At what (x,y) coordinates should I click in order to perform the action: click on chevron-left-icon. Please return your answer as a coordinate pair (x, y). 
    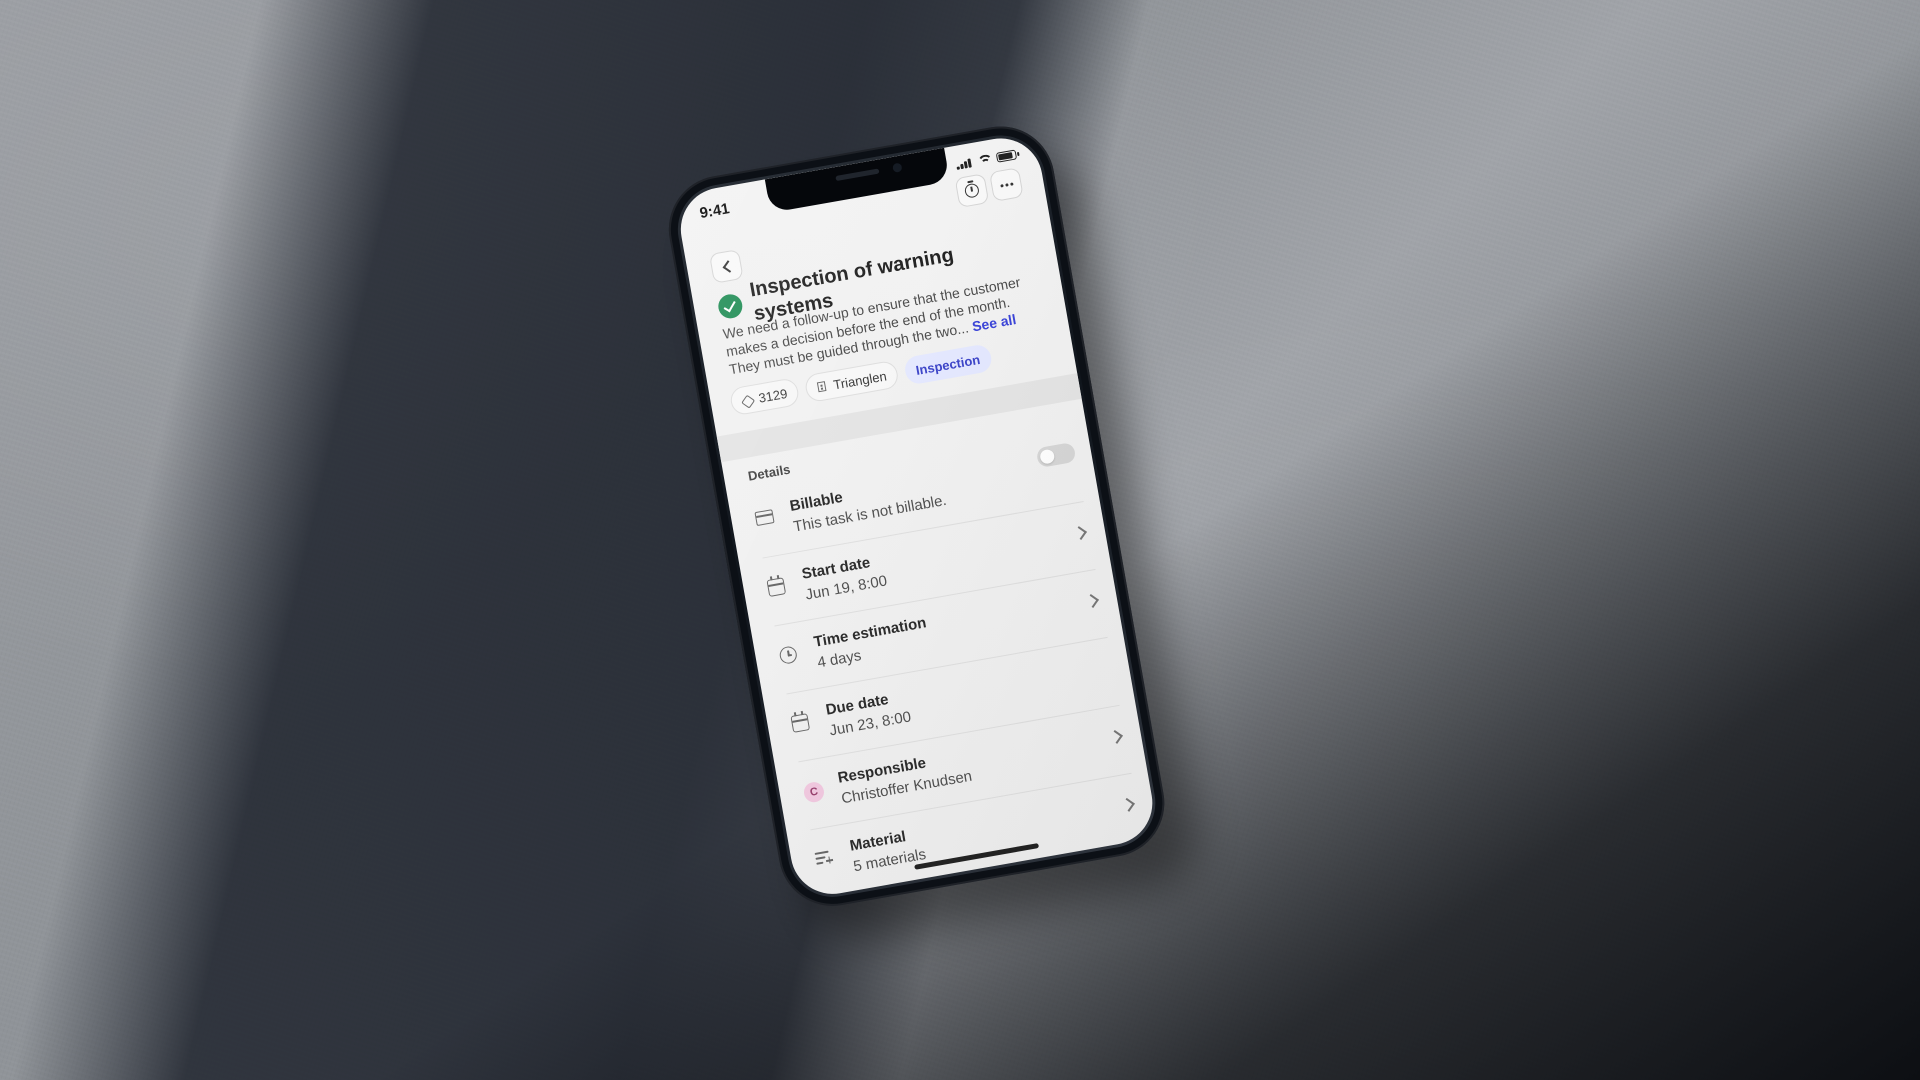
    Looking at the image, I should click on (728, 266).